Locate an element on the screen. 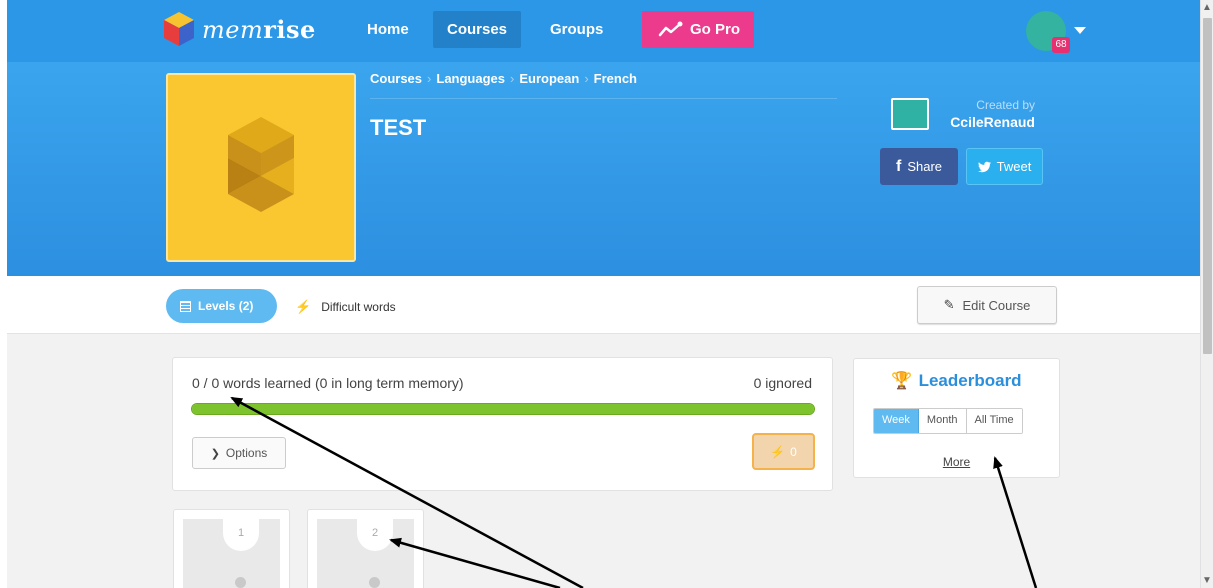 The height and width of the screenshot is (588, 1213). tab-levels: Levels (2) is located at coordinates (221, 306).